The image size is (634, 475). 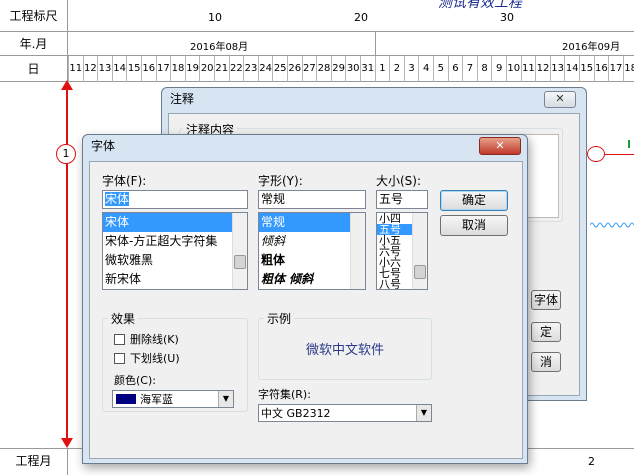 I want to click on ruler-day-cell: 6, so click(x=455, y=69).